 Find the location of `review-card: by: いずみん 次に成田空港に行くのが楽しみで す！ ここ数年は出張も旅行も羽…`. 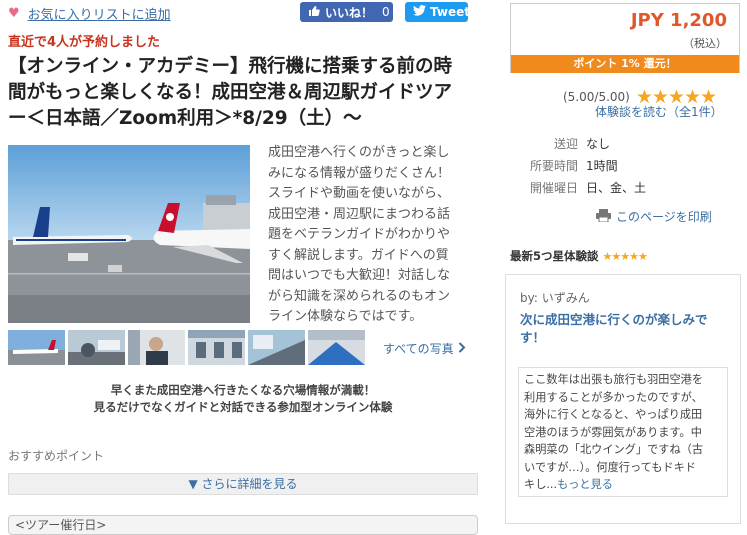

review-card: by: いずみん 次に成田空港に行くのが楽しみで す！ ここ数年は出張も旅行も羽… is located at coordinates (623, 399).